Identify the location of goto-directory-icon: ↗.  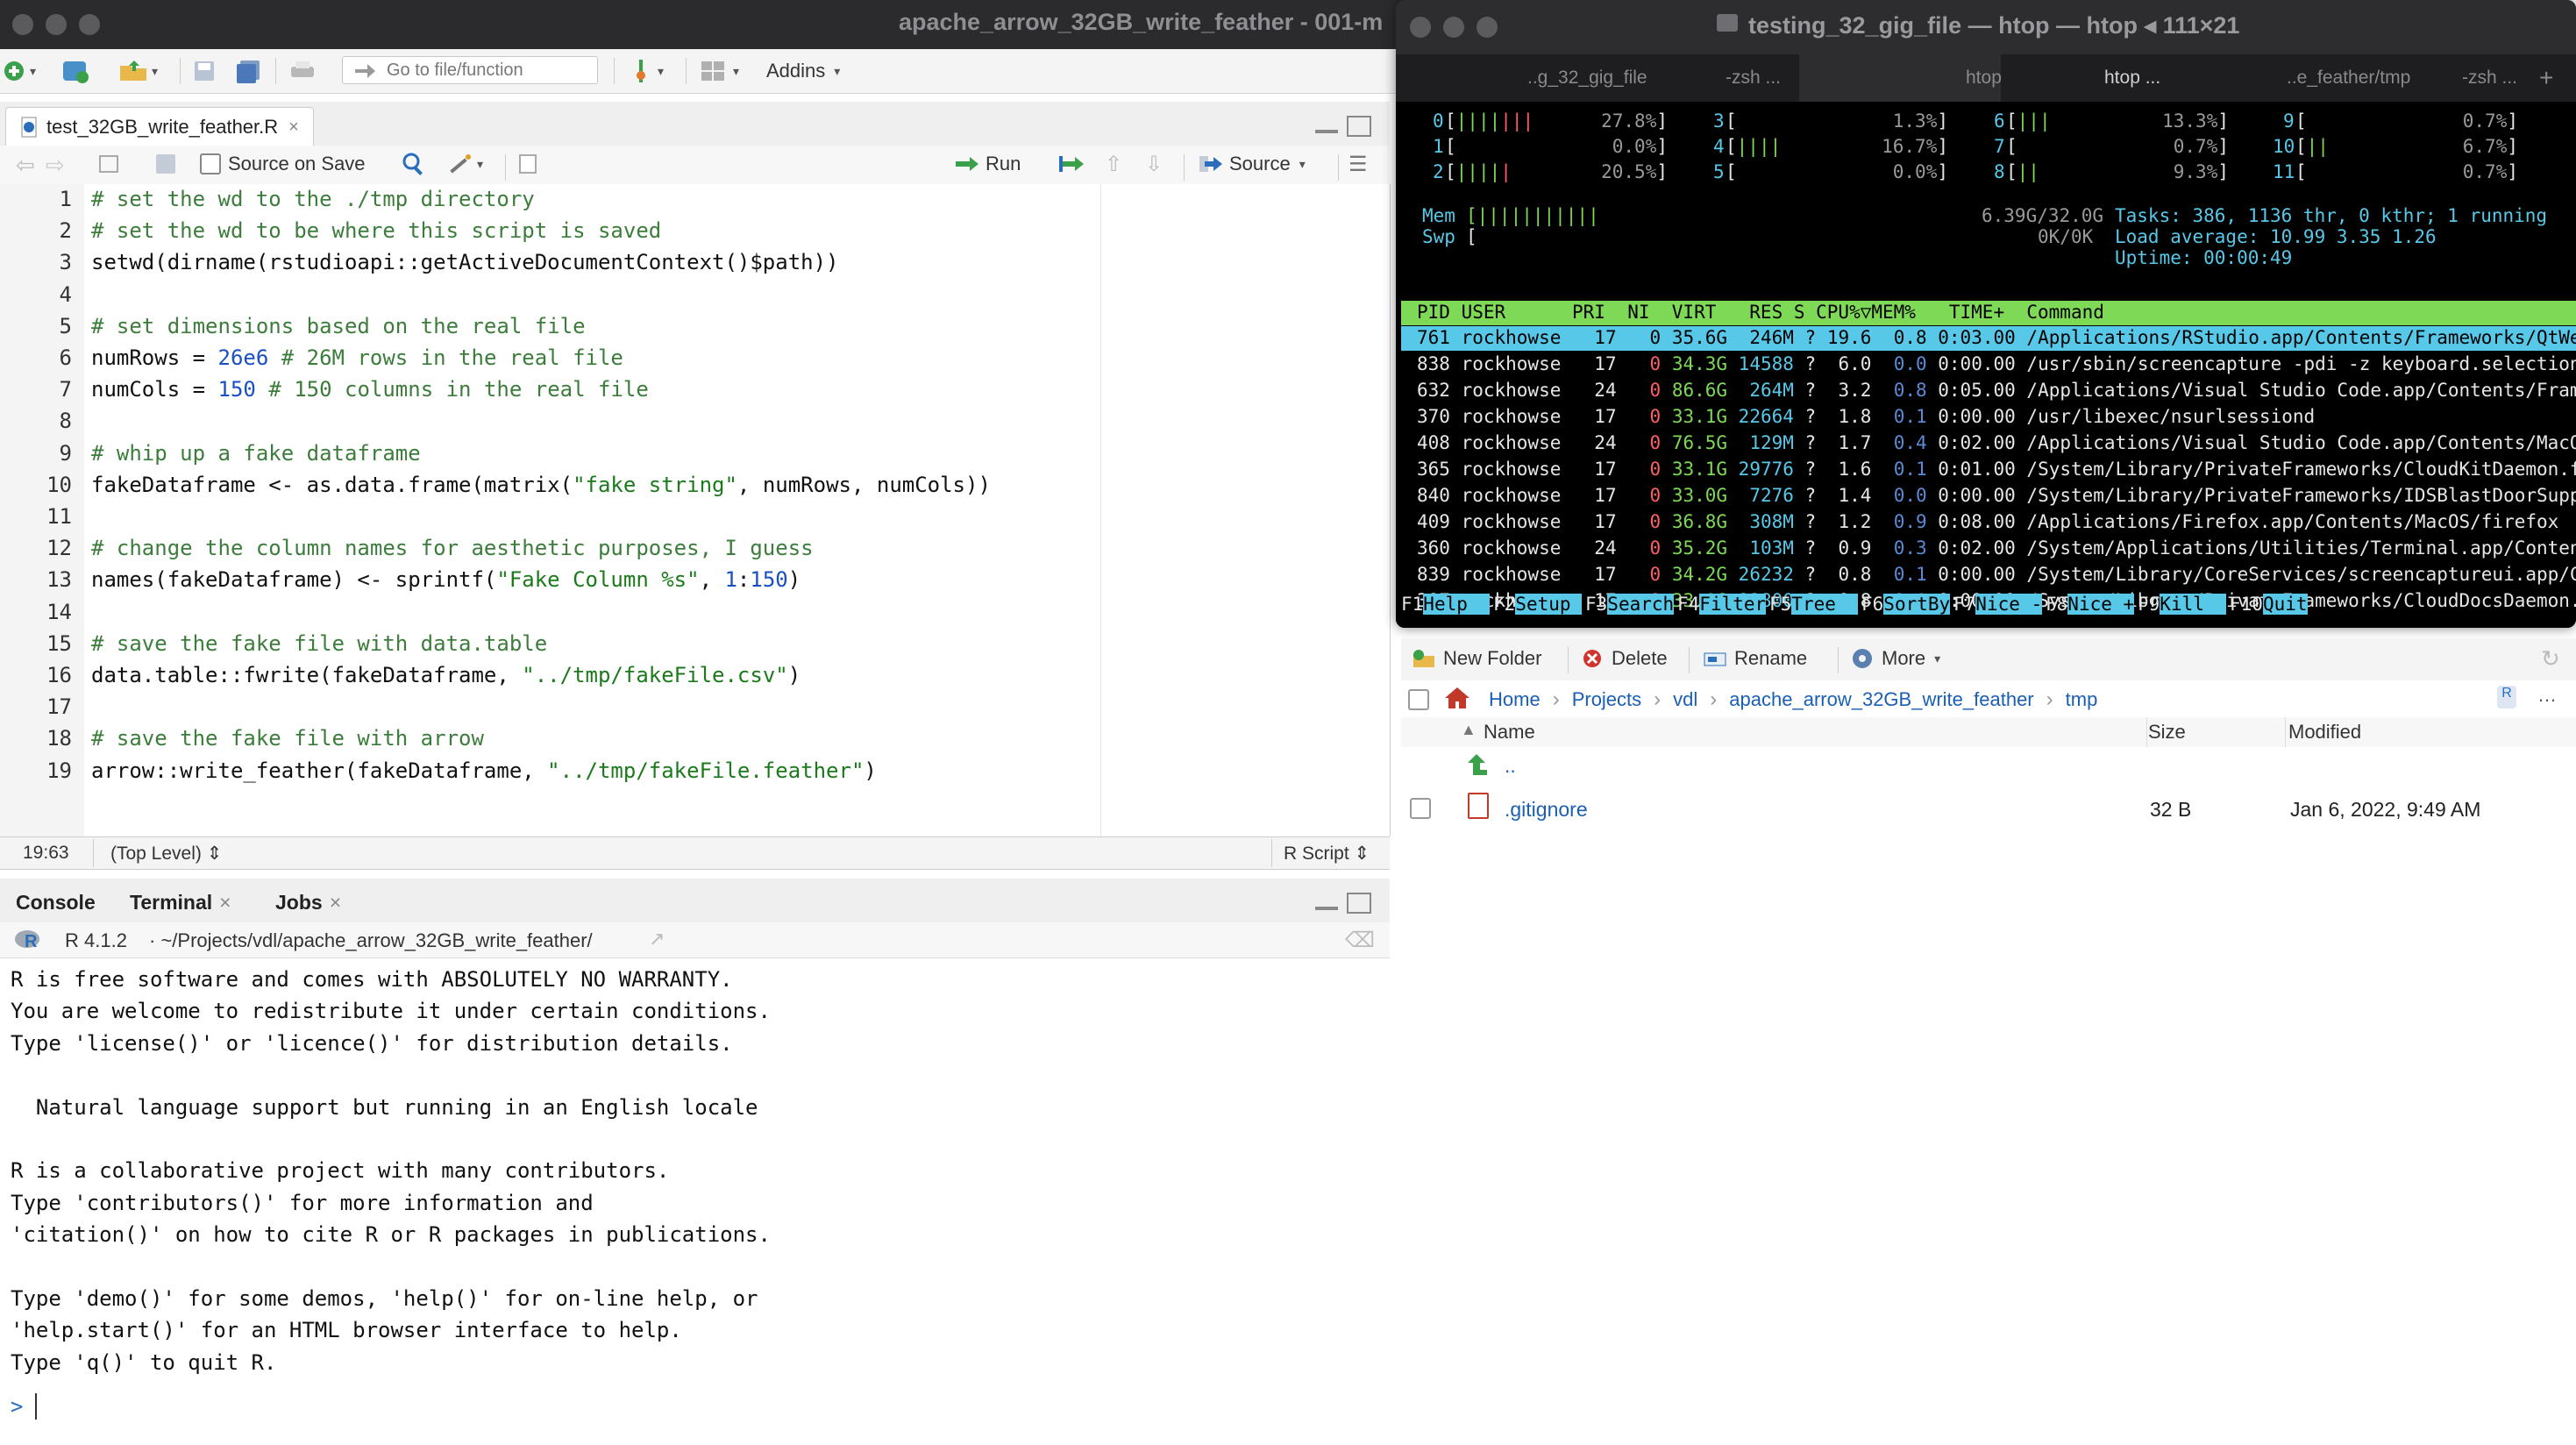
(657, 939).